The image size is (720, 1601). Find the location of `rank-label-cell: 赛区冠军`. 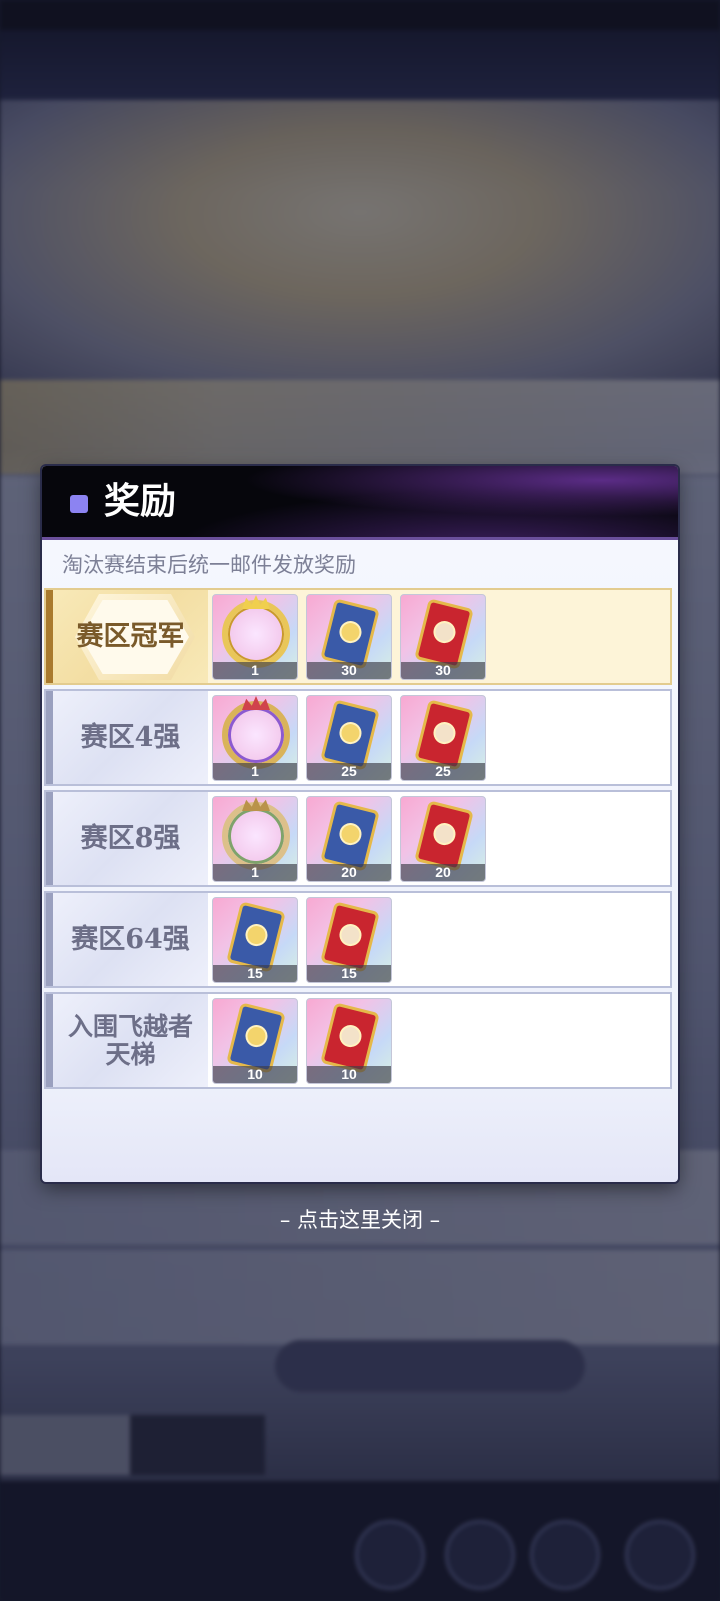

rank-label-cell: 赛区冠军 is located at coordinates (130, 636).